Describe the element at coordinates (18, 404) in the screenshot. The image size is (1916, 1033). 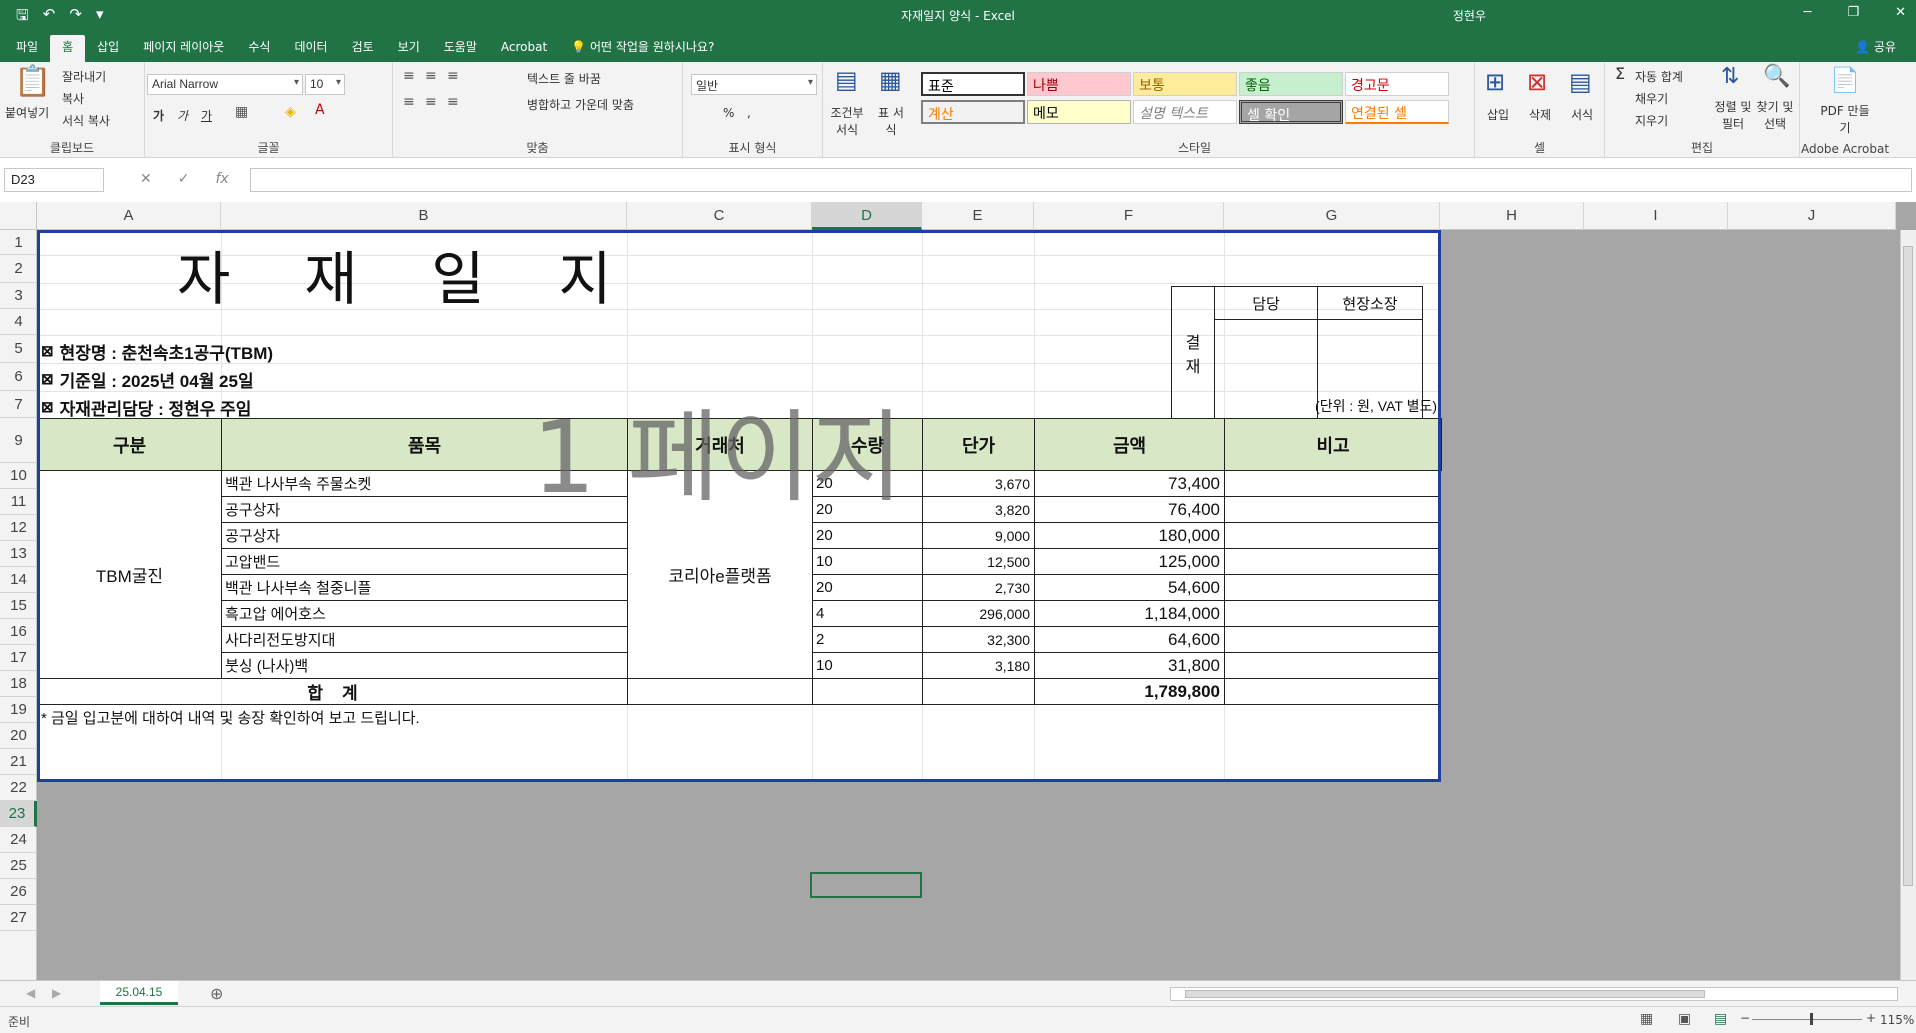
I see `row-header-7: 7` at that location.